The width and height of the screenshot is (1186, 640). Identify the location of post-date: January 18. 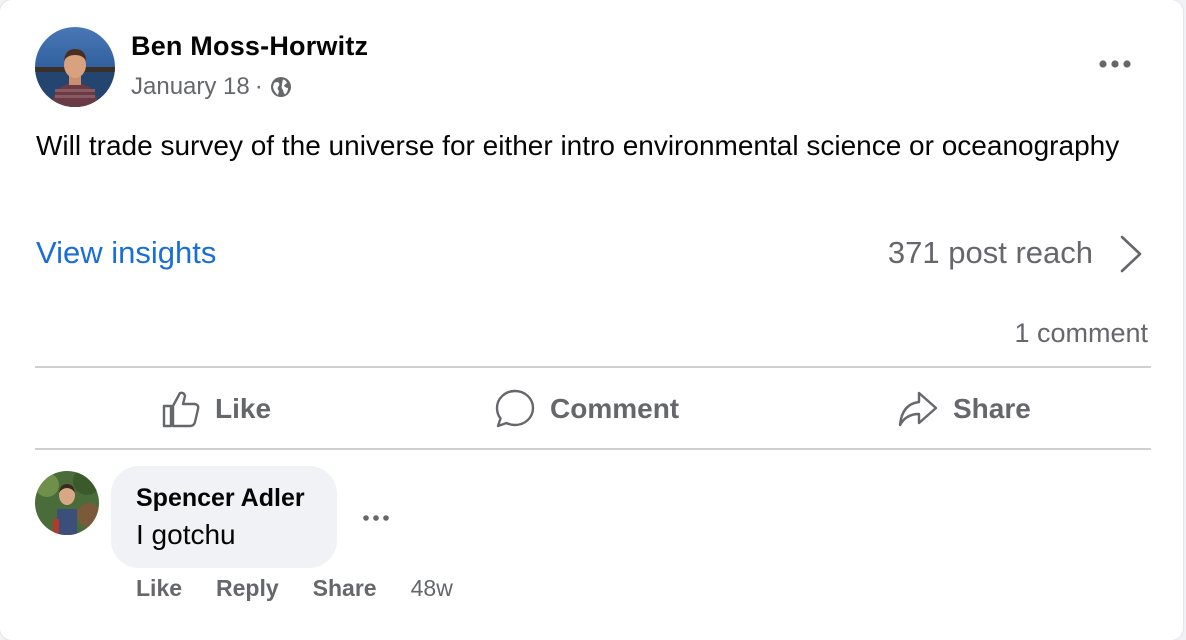
(190, 87).